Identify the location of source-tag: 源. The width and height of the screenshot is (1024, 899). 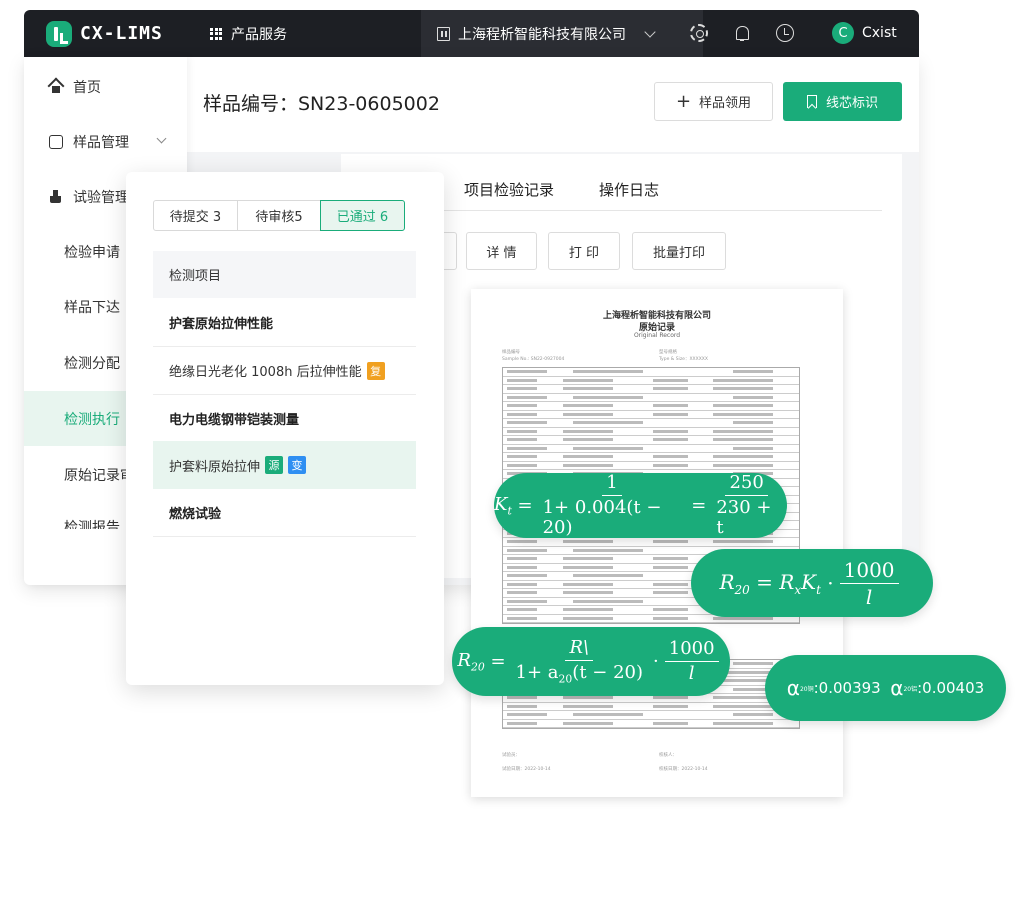
(274, 465).